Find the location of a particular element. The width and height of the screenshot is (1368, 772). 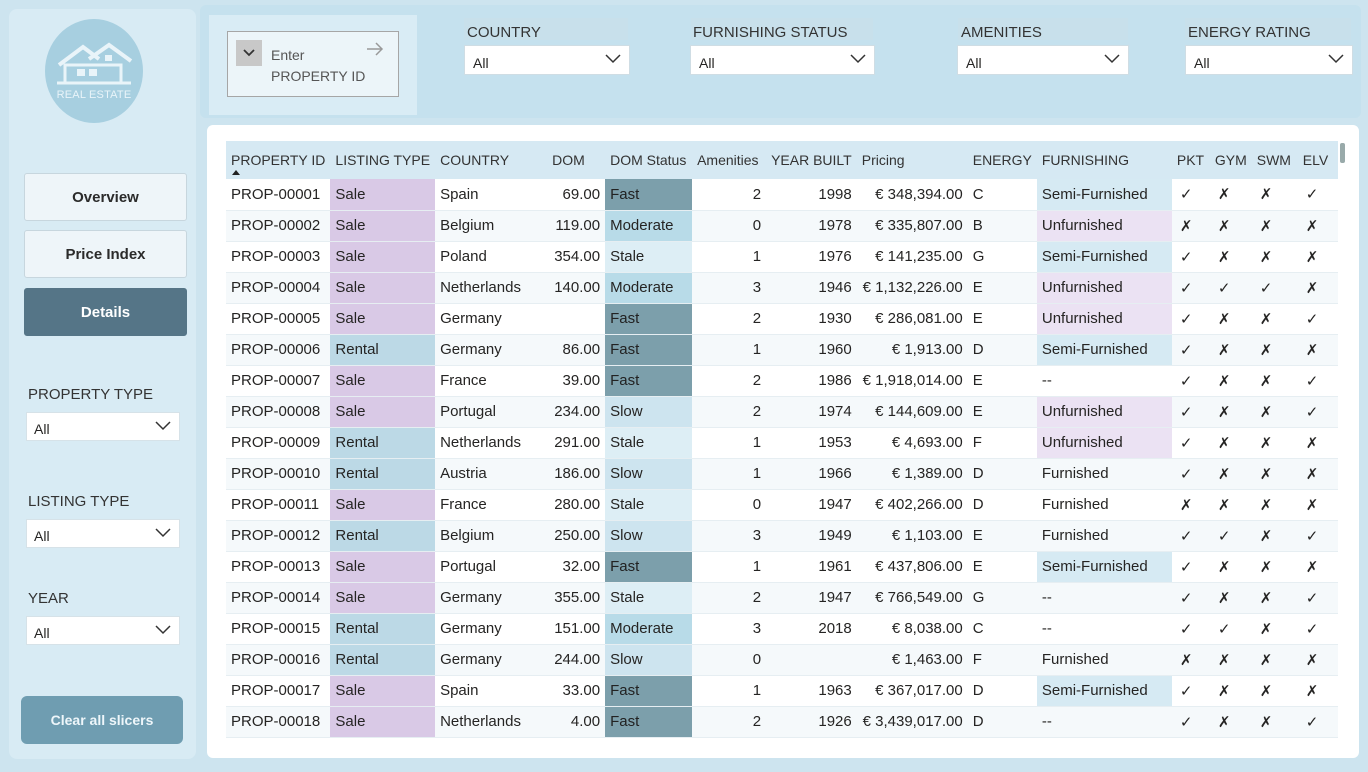

table-cell: PROP-00006 is located at coordinates (278, 350).